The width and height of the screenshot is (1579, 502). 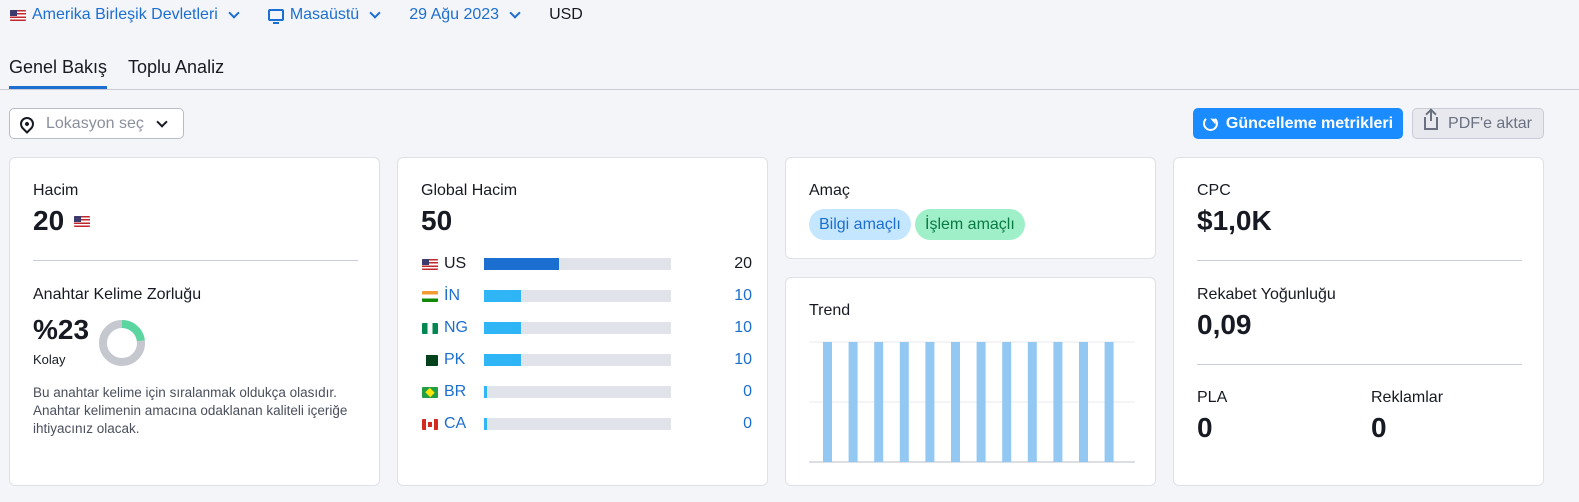 I want to click on update-metrics-button: Güncelleme metrikleri, so click(x=1298, y=123).